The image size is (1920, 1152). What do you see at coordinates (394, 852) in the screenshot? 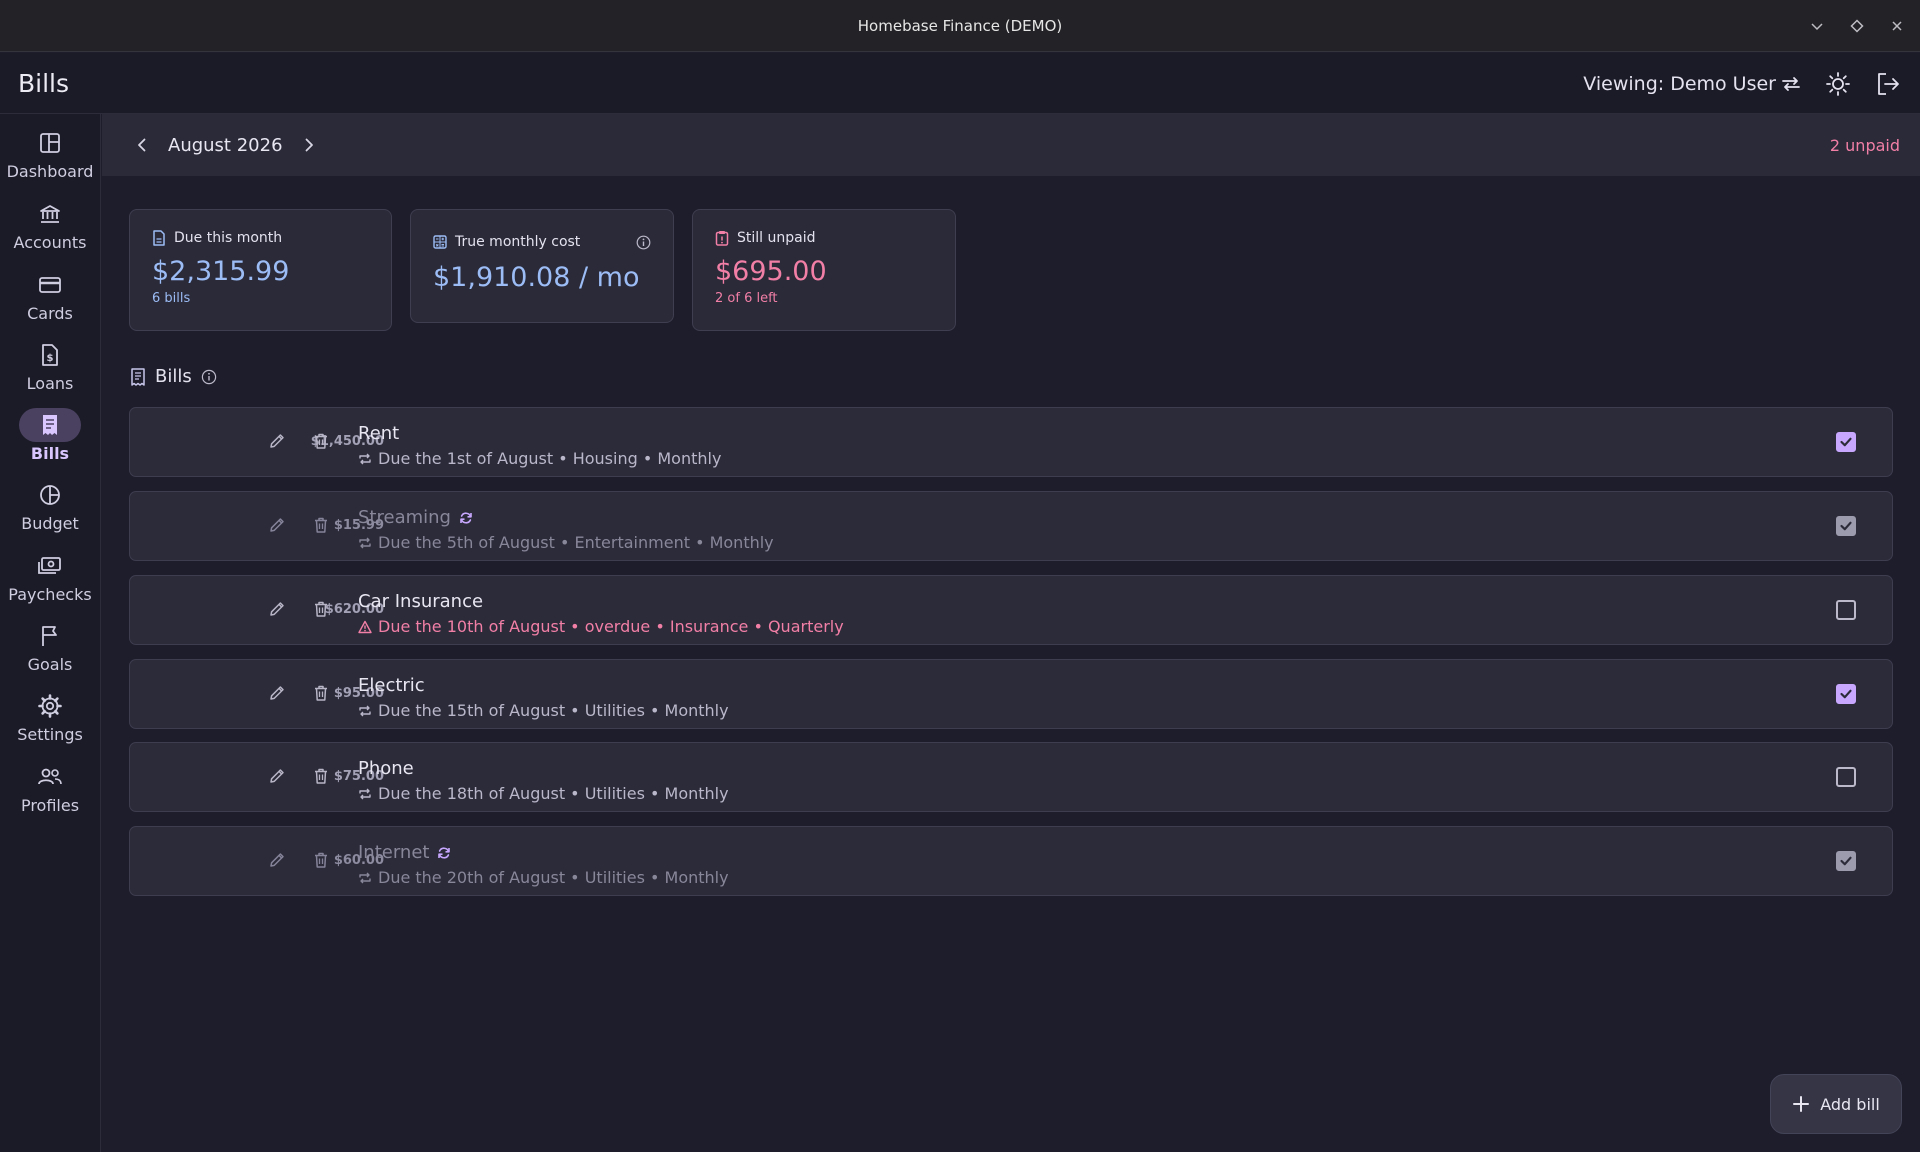
I see `bill-name: Internet` at bounding box center [394, 852].